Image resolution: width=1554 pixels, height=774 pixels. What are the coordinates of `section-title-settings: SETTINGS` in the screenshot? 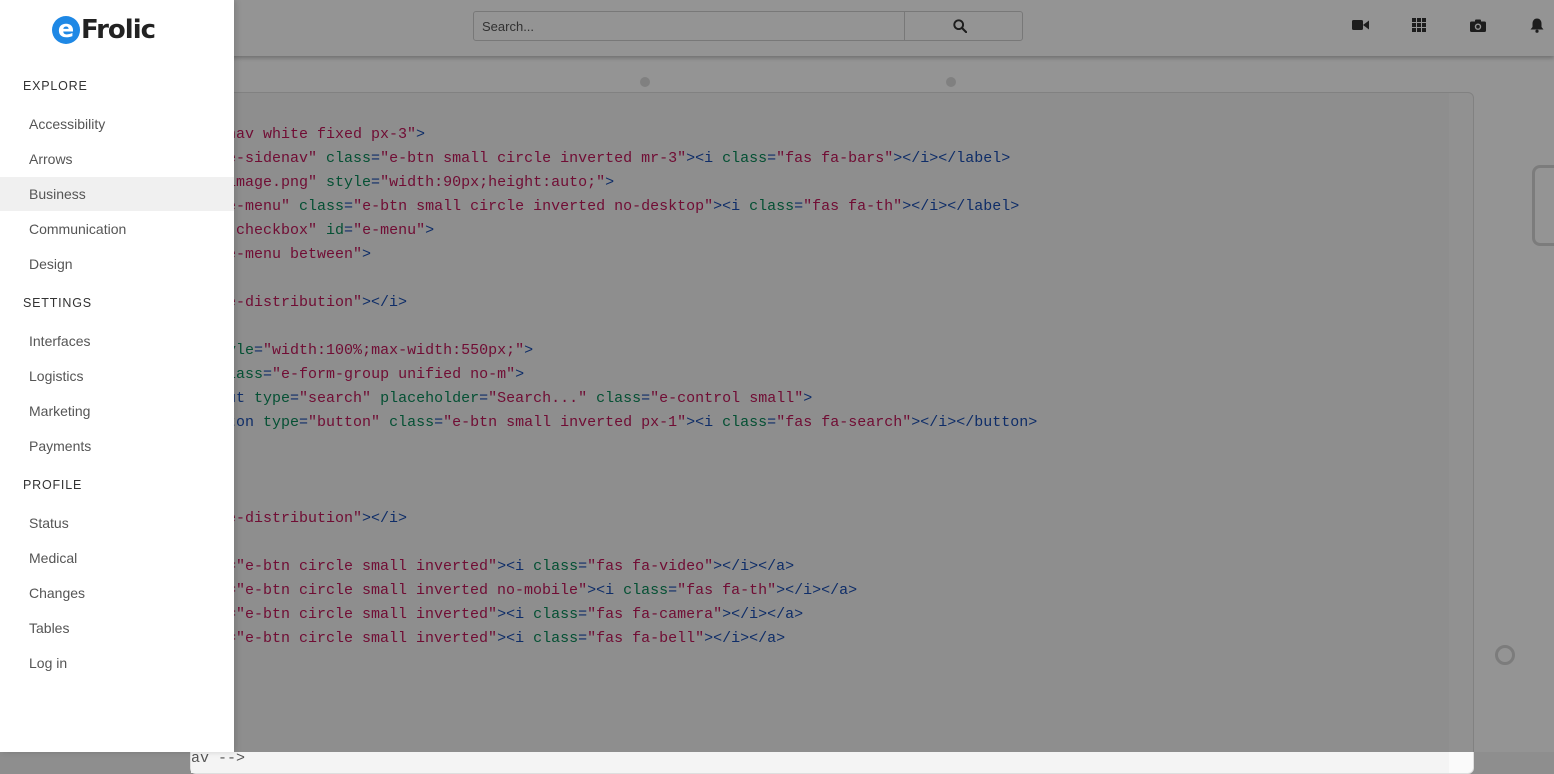 It's located at (57, 303).